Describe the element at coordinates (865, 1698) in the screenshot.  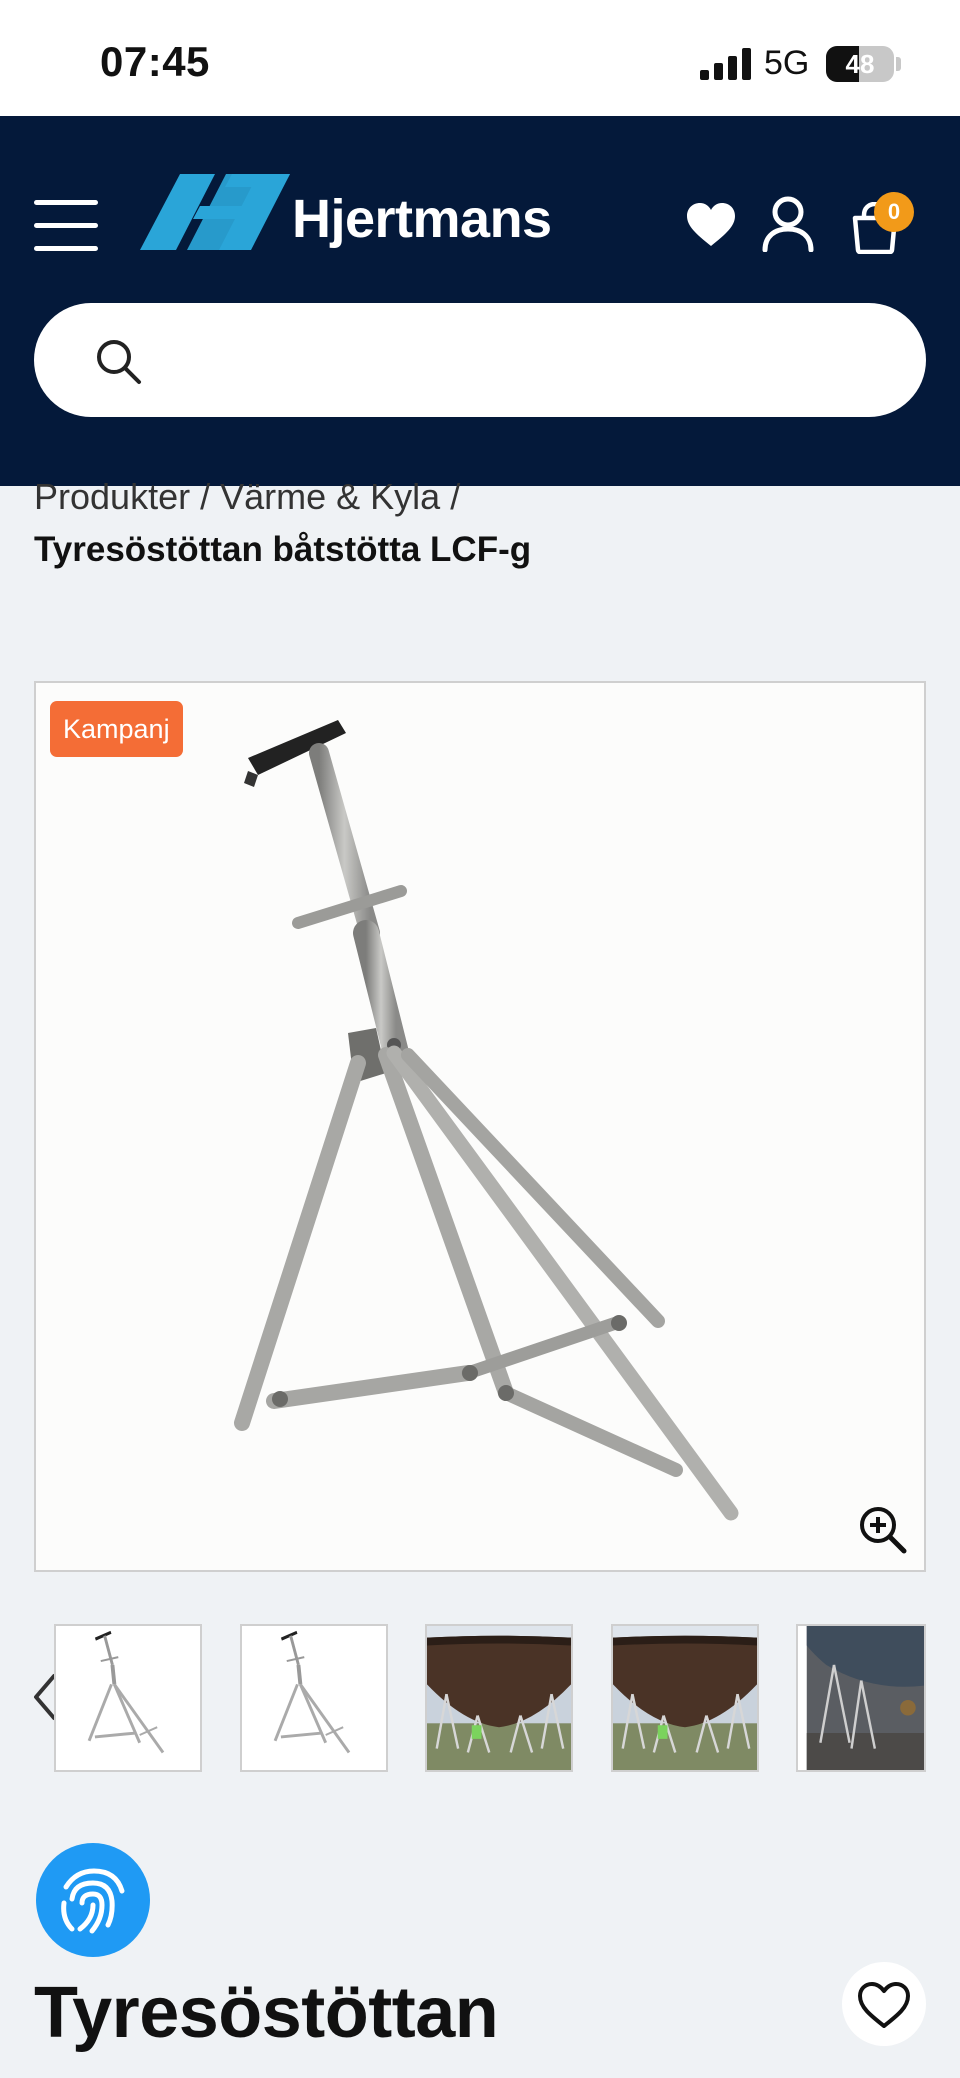
I see `boat-hull-stands-photo` at that location.